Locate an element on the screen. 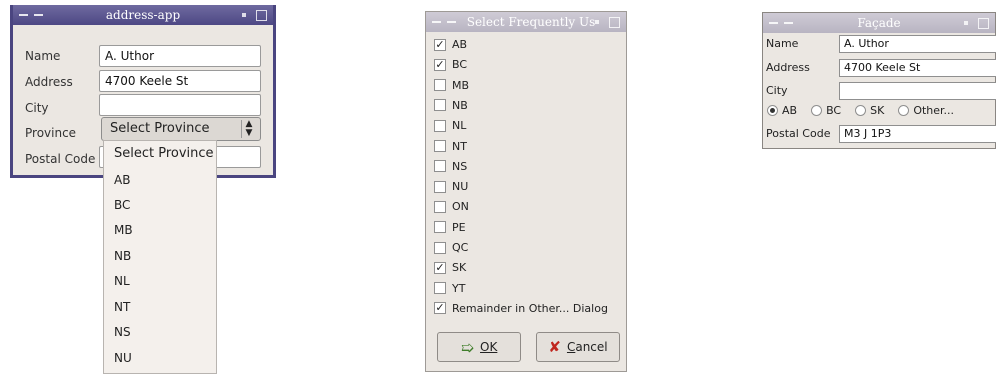 The width and height of the screenshot is (996, 374). window-title: Façade is located at coordinates (879, 23).